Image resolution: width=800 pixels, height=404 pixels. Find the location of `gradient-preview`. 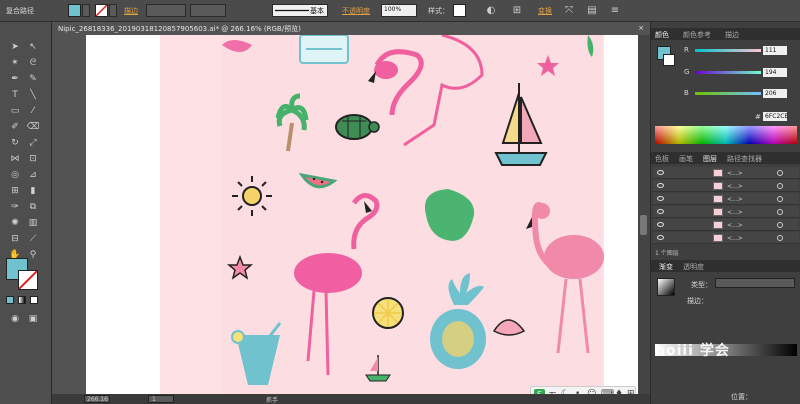

gradient-preview is located at coordinates (666, 287).